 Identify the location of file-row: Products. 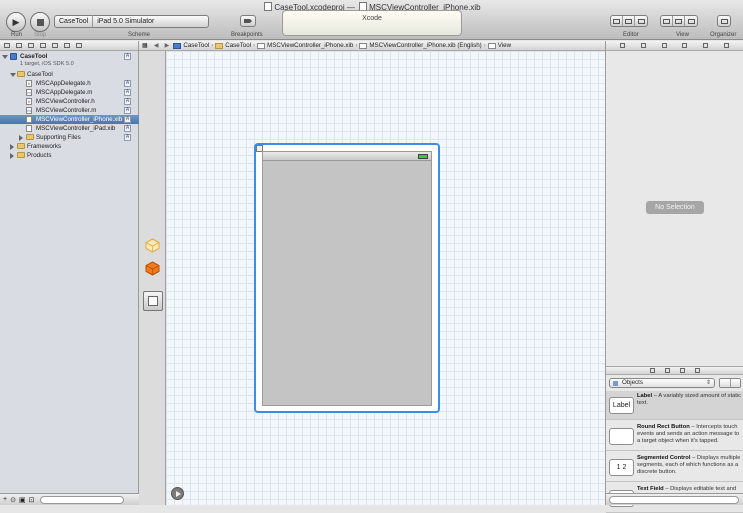
(69, 155).